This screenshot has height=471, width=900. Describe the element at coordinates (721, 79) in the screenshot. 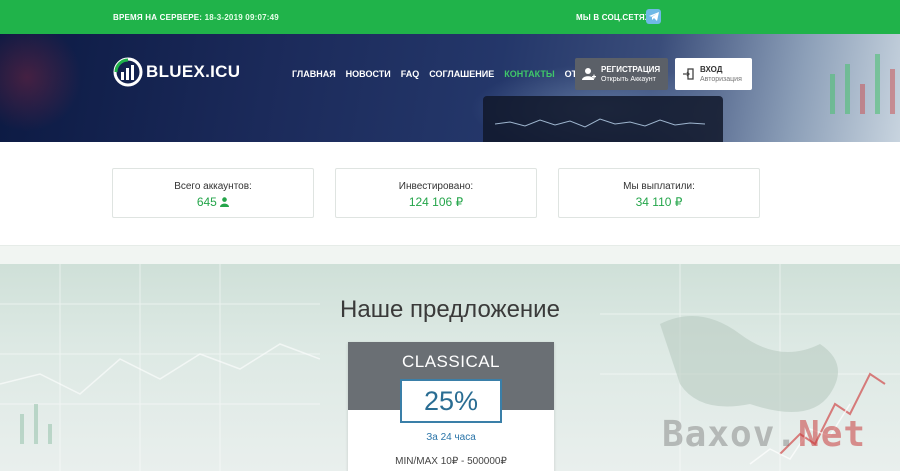

I see `login-subtitle: Авторизация` at that location.